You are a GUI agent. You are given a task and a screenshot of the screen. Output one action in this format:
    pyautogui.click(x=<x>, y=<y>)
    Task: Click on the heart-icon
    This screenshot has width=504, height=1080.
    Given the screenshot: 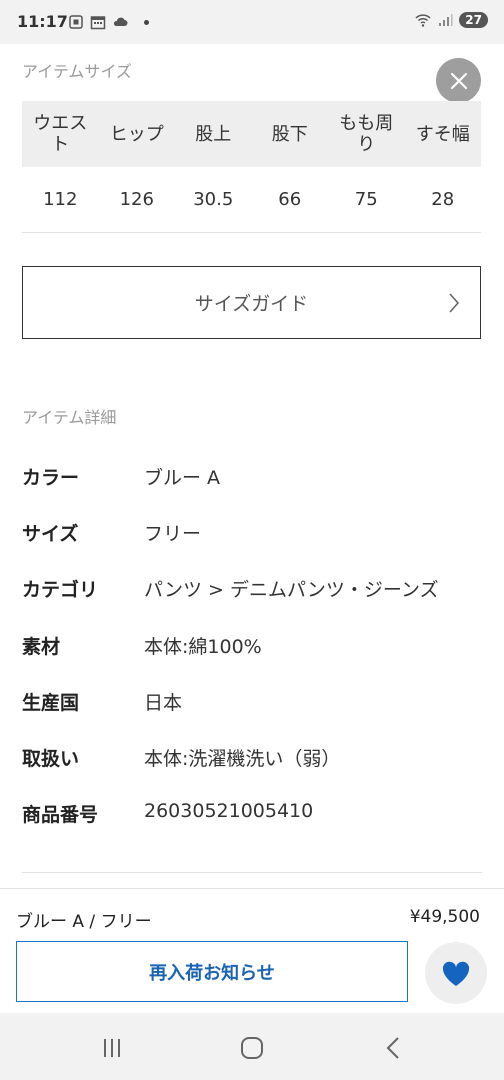 What is the action you would take?
    pyautogui.click(x=456, y=973)
    